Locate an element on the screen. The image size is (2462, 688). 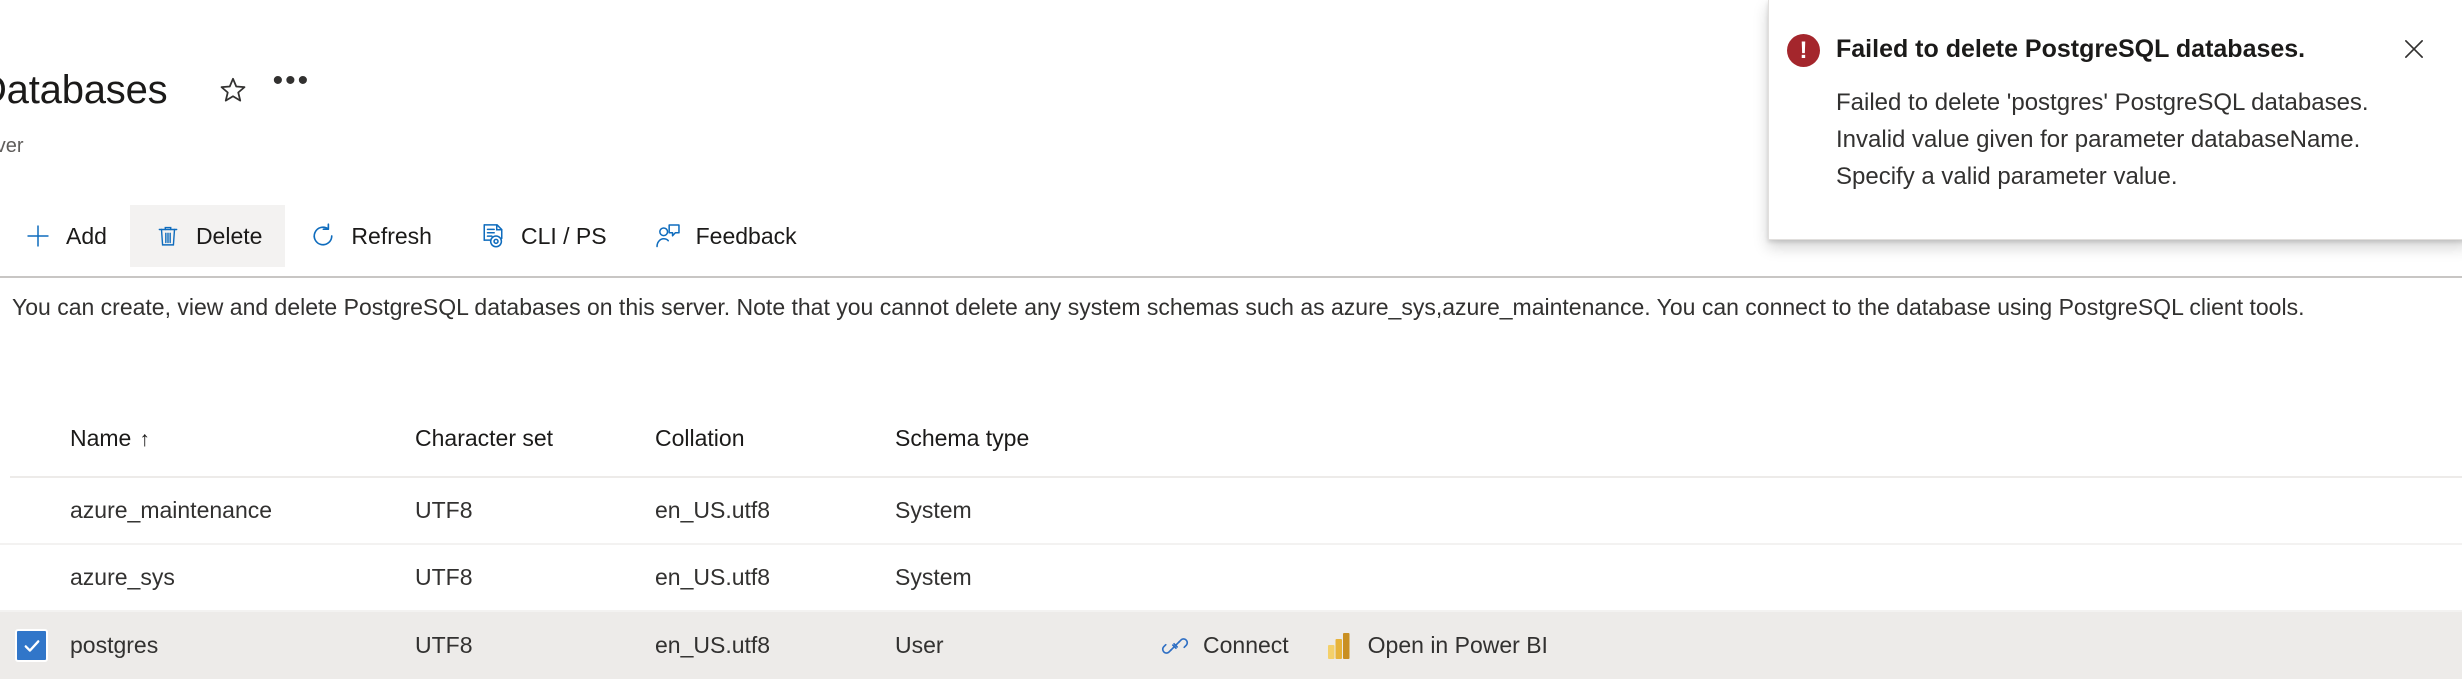
row-select-cell is located at coordinates (42, 645).